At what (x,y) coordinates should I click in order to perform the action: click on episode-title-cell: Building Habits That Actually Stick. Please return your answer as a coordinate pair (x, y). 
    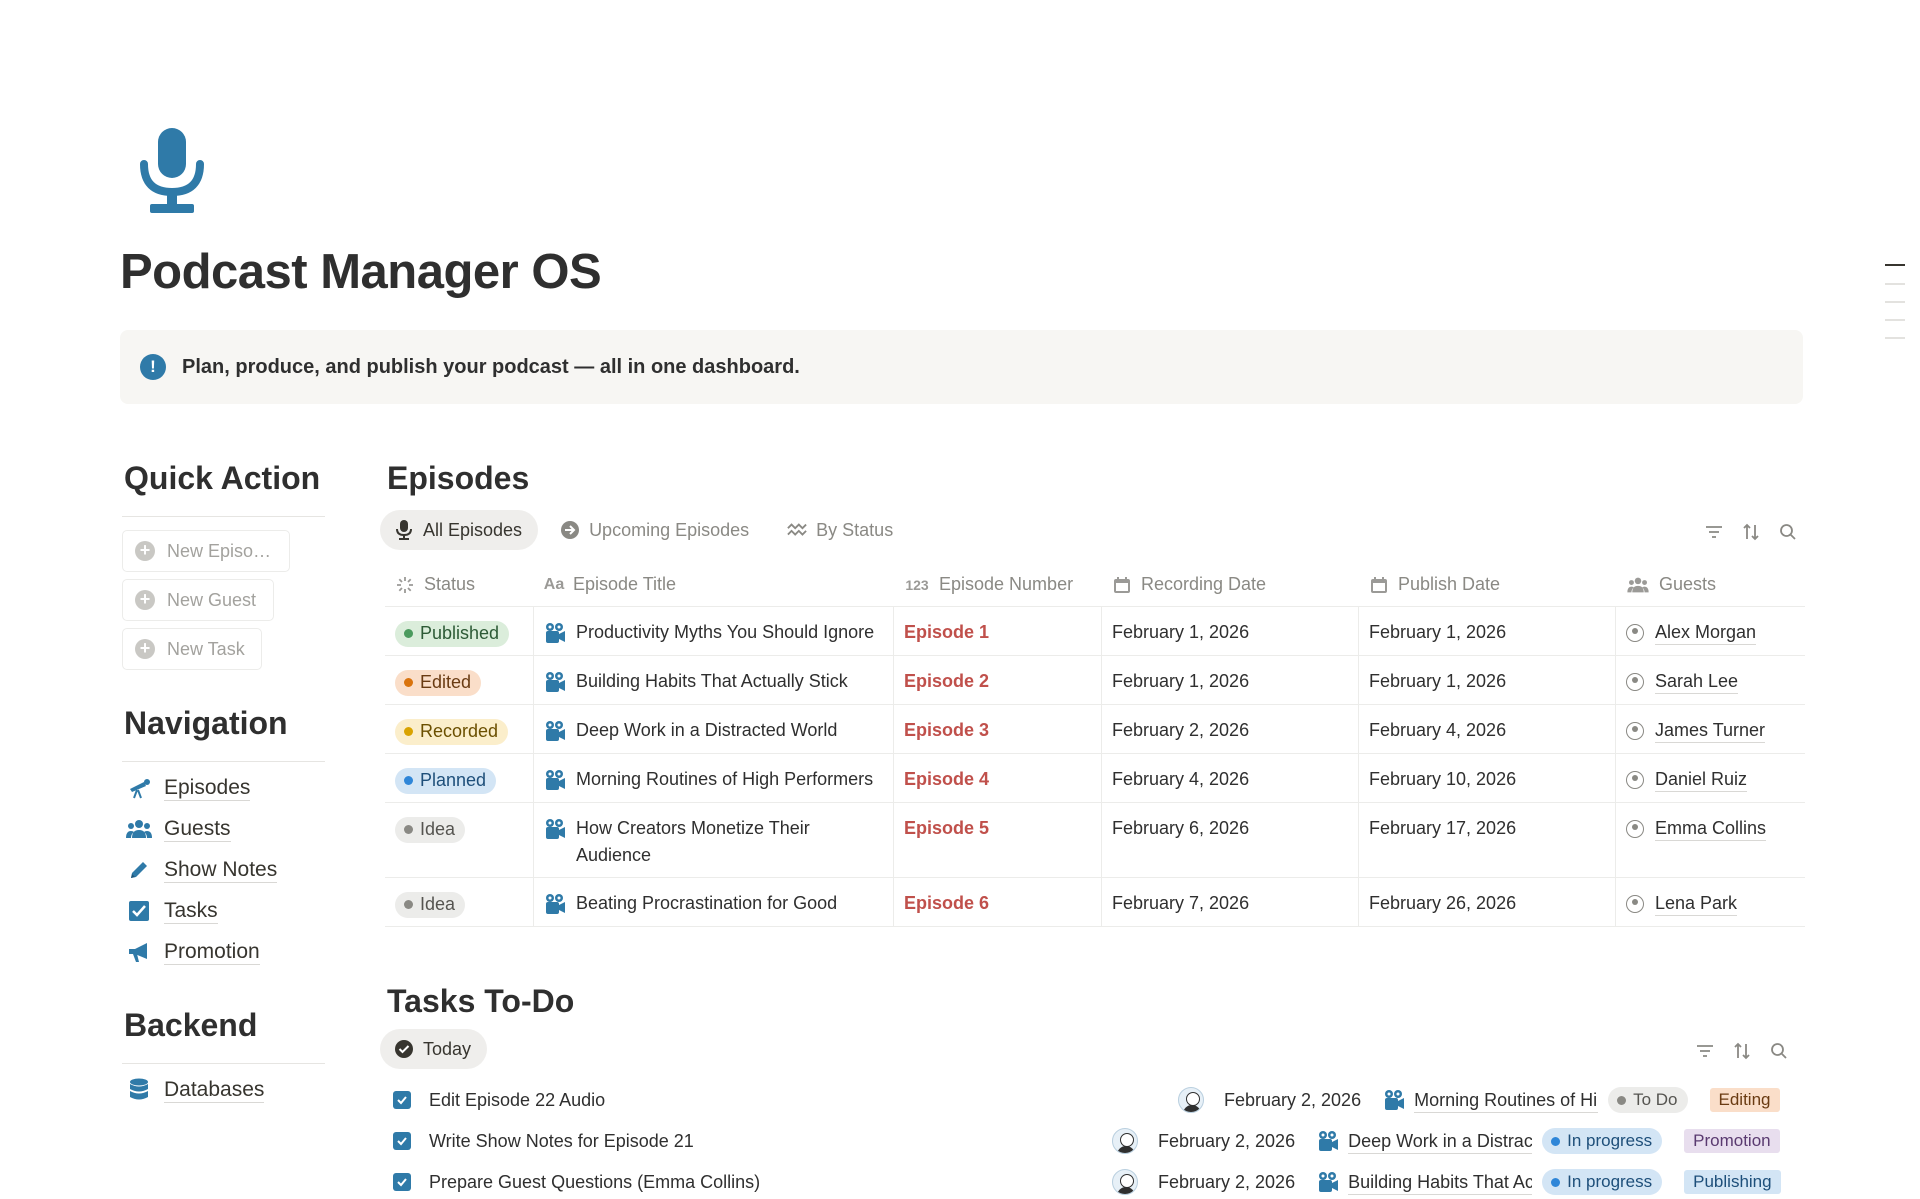
    Looking at the image, I should click on (714, 680).